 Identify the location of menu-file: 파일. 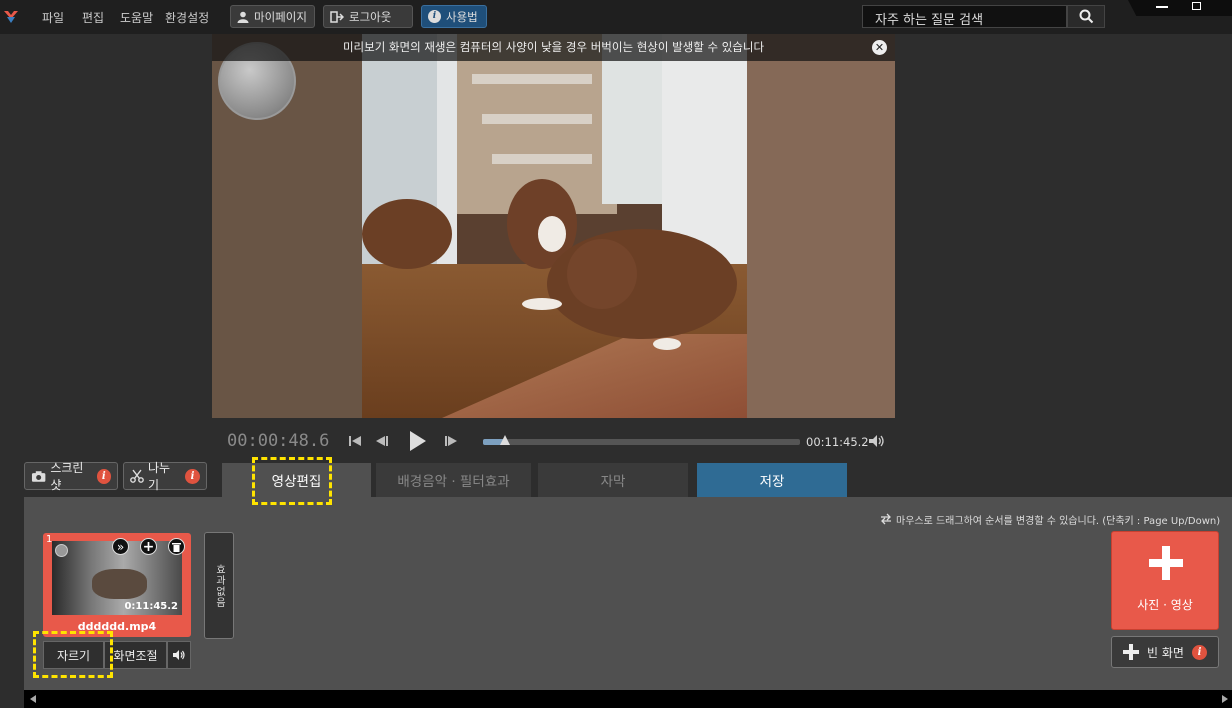
(53, 17).